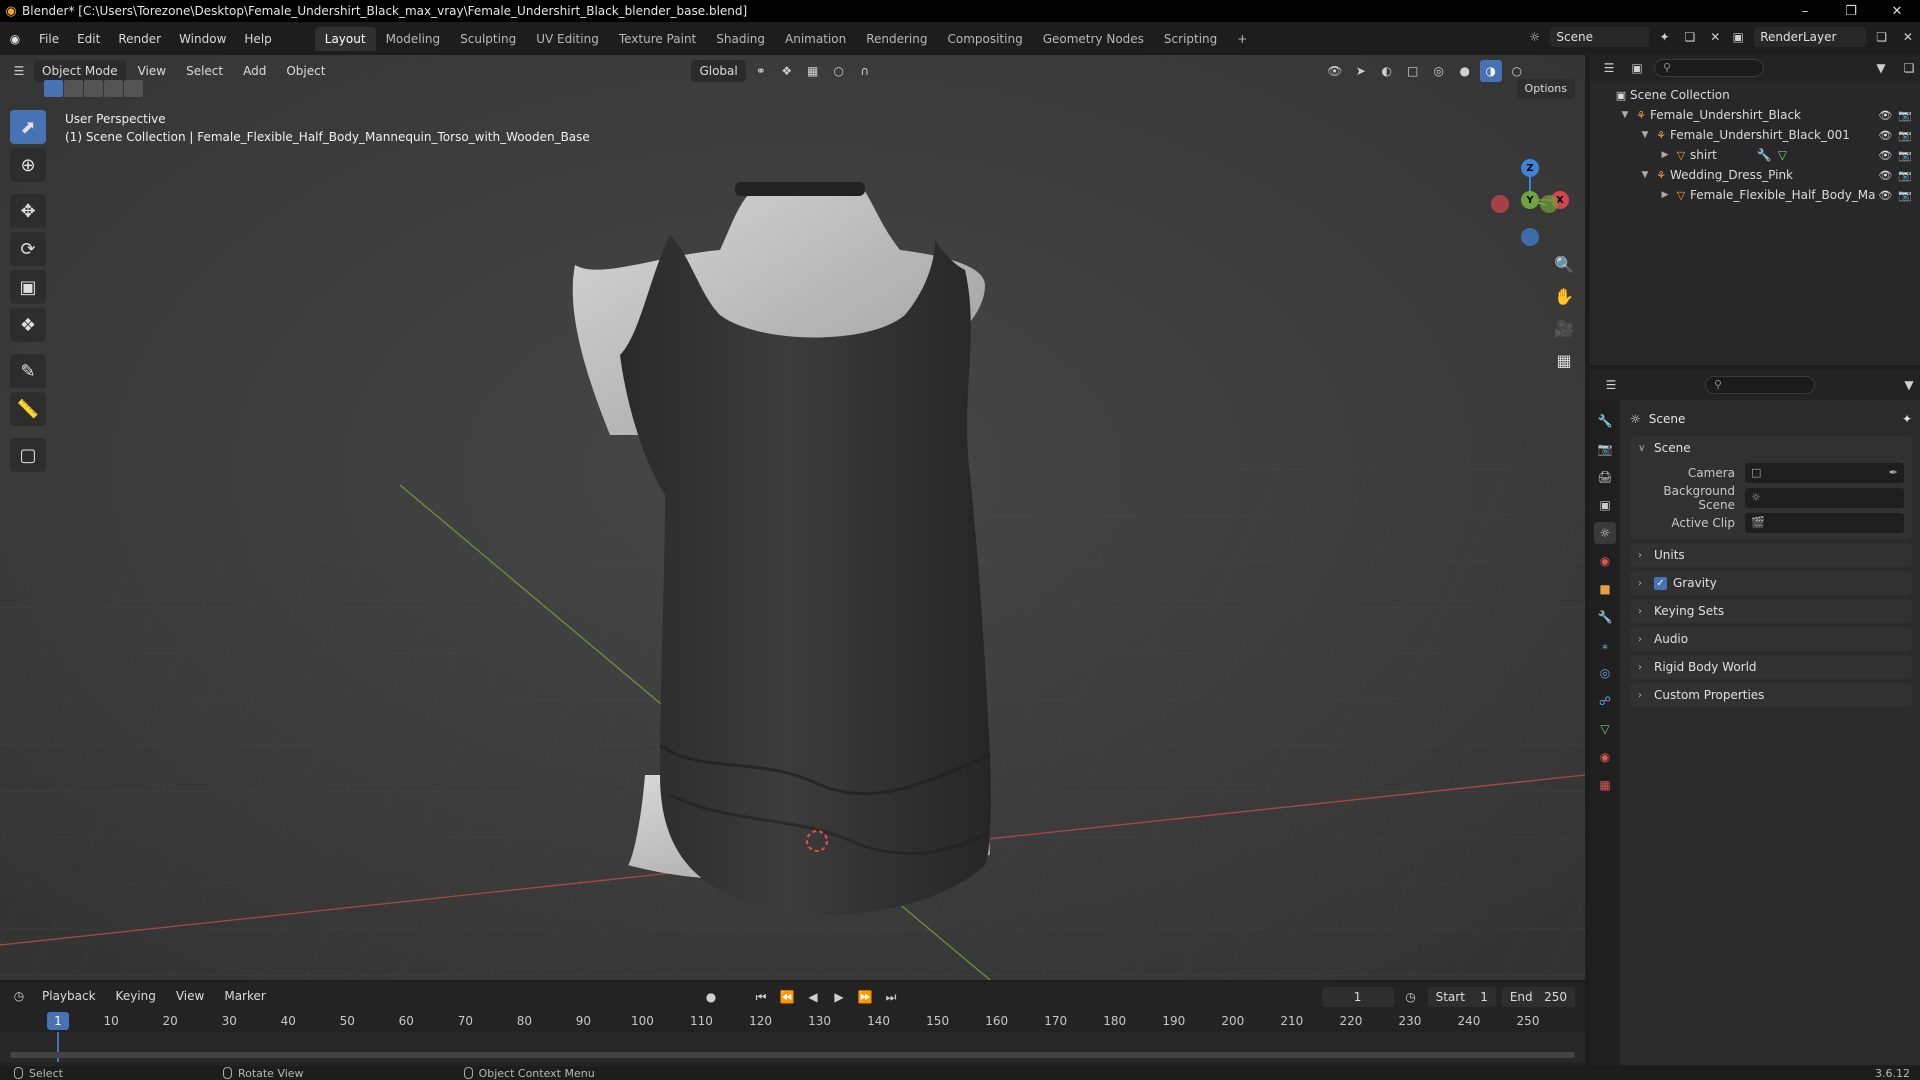 This screenshot has width=1920, height=1080. Describe the element at coordinates (1611, 385) in the screenshot. I see `properties-editor-icon: ☰` at that location.